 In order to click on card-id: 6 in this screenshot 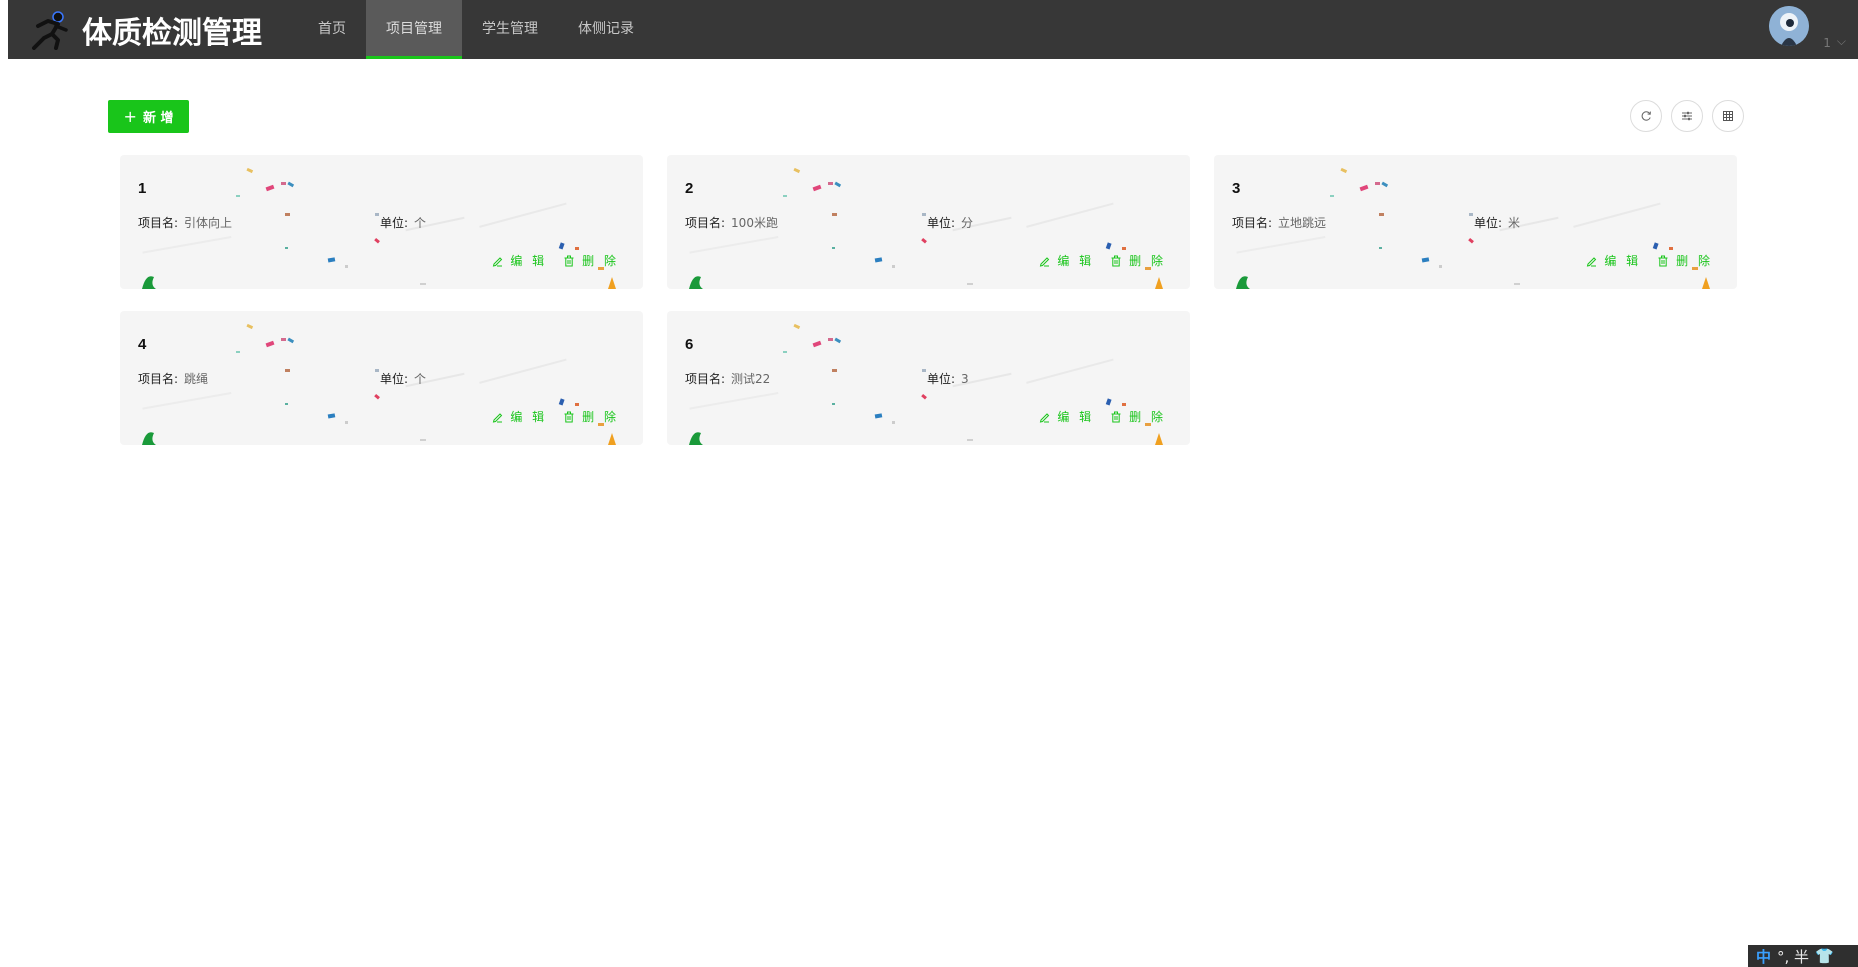, I will do `click(689, 344)`.